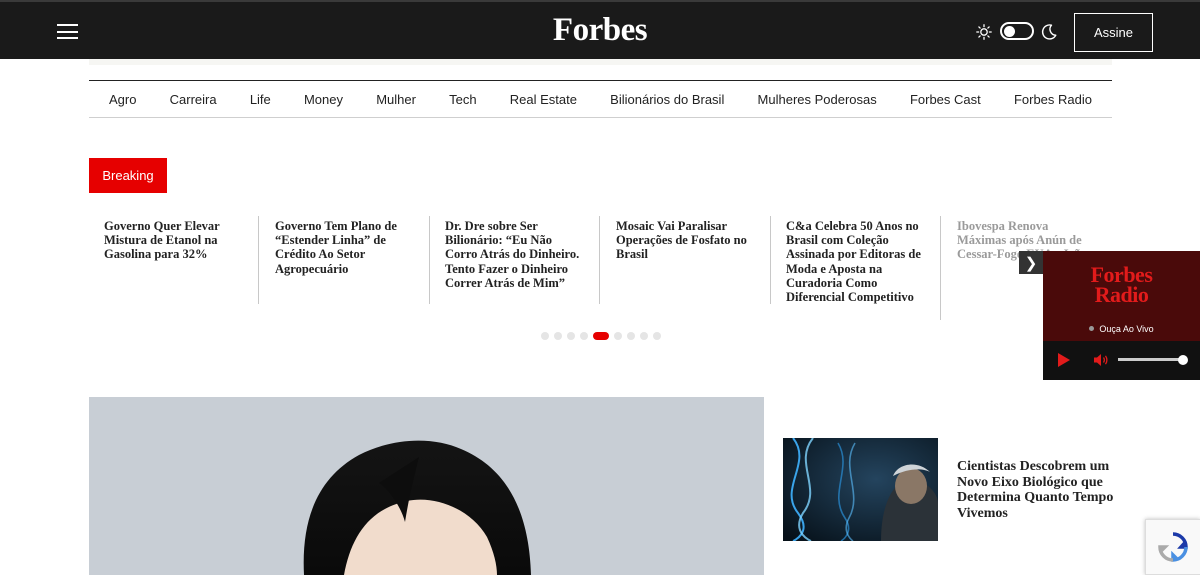 This screenshot has width=1200, height=575. I want to click on chevron-right-icon: ❯, so click(1031, 263).